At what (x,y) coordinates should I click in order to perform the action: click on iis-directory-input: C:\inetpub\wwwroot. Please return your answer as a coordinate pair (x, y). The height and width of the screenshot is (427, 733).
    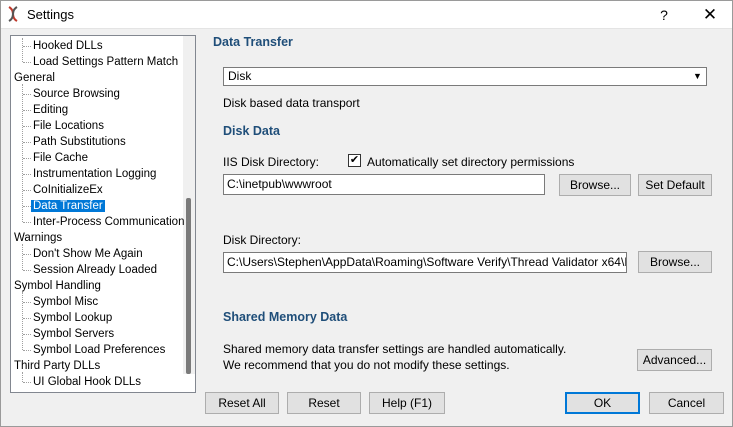
    Looking at the image, I should click on (384, 184).